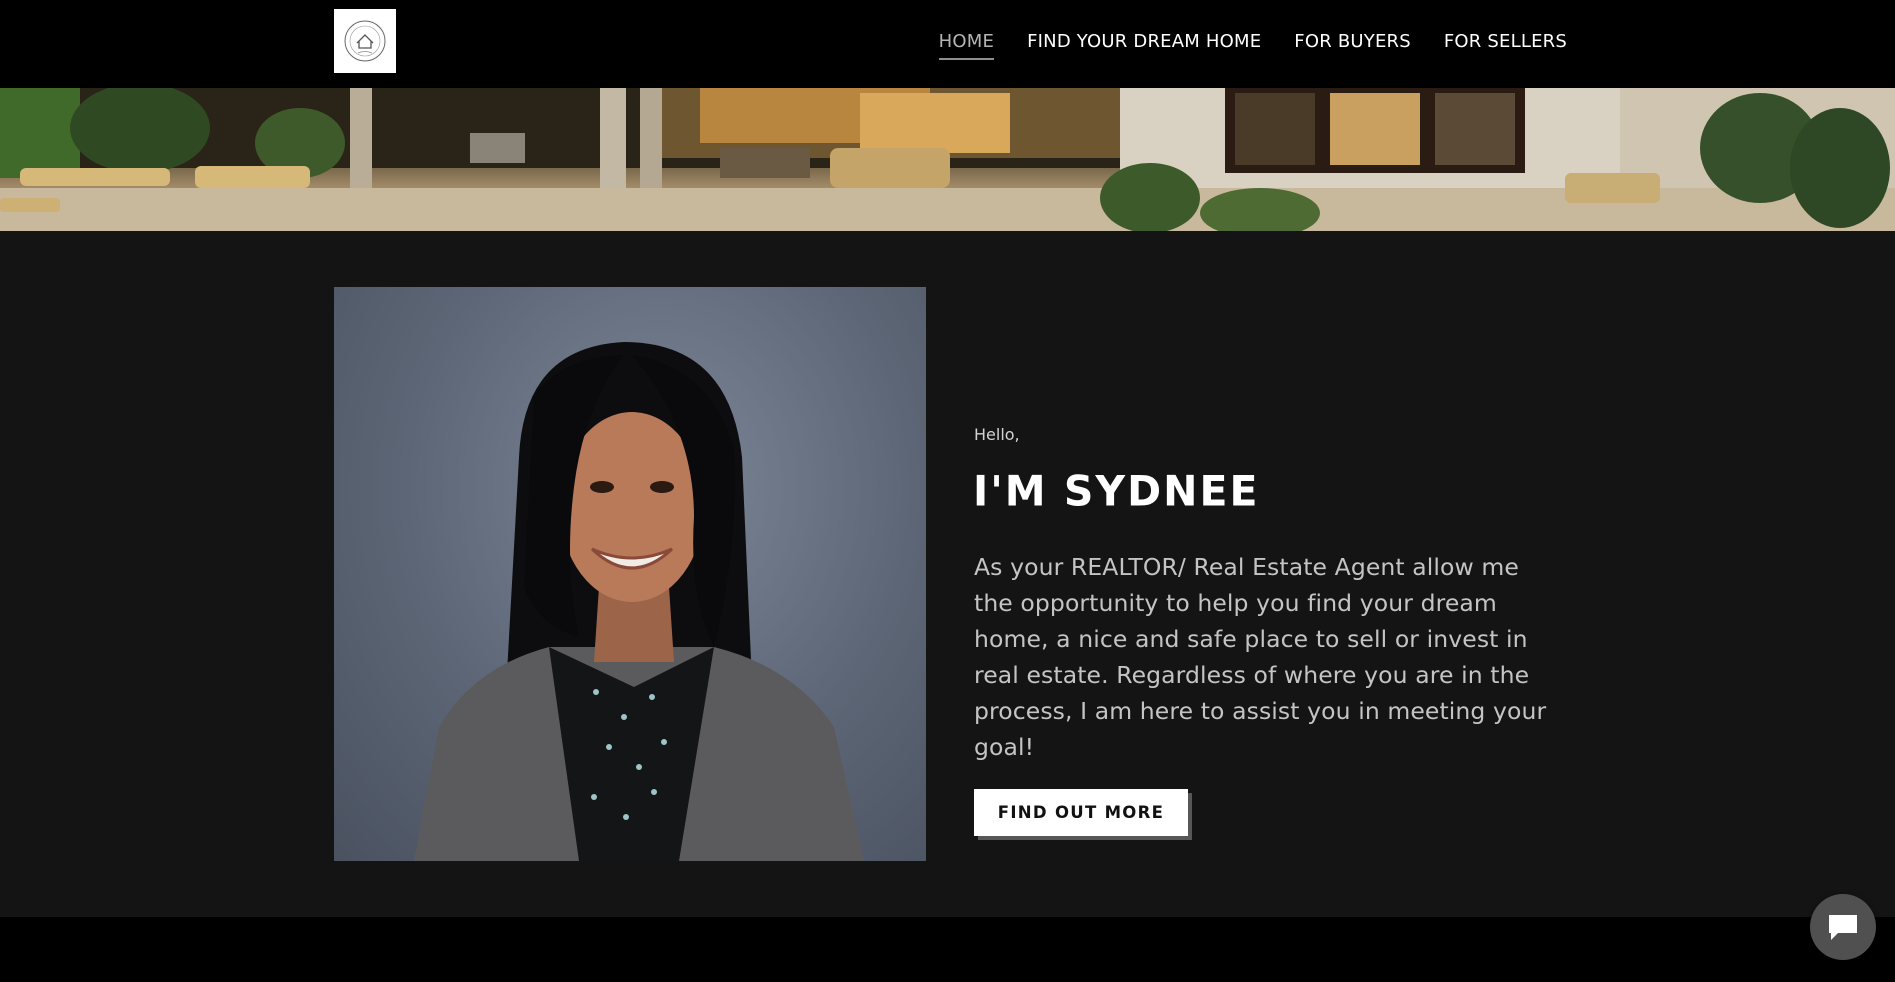 The image size is (1895, 982). I want to click on nav-for-buyers: FOR BUYERS, so click(1352, 41).